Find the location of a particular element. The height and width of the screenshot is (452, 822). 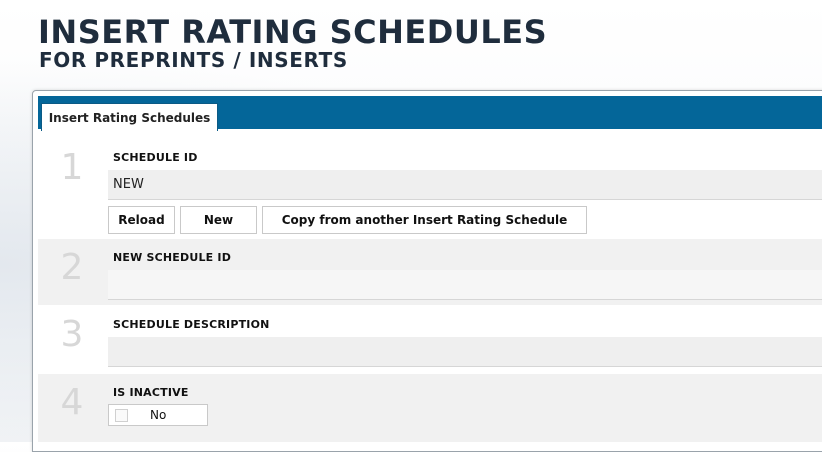

reload-button: Reload is located at coordinates (141, 220).